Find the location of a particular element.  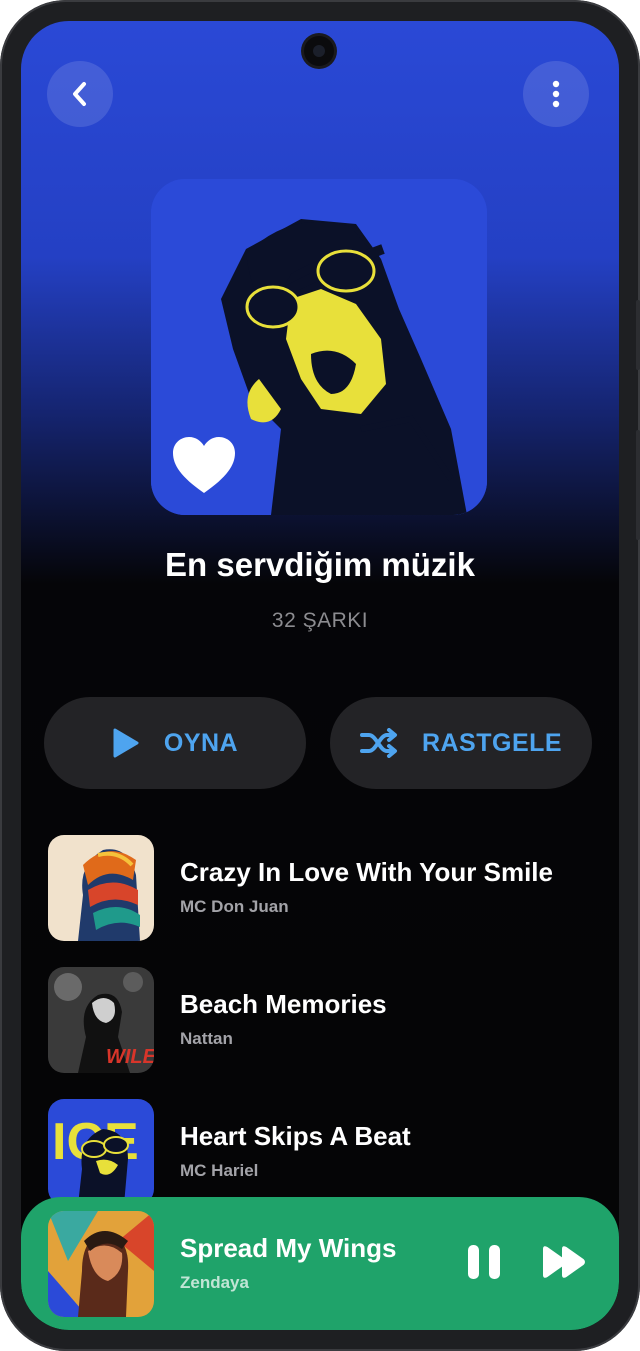

play-button: OYNA is located at coordinates (175, 743).